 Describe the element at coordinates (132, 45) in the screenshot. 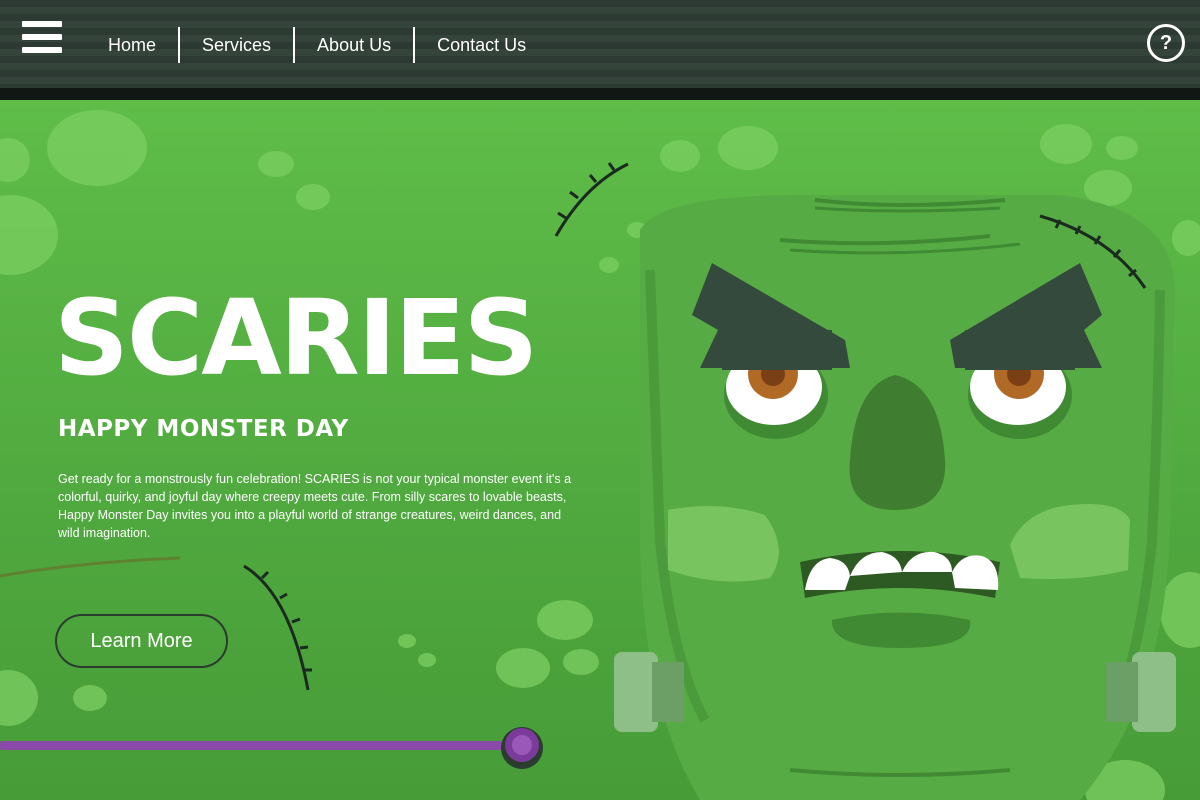

I see `nav-link-home: Home` at that location.